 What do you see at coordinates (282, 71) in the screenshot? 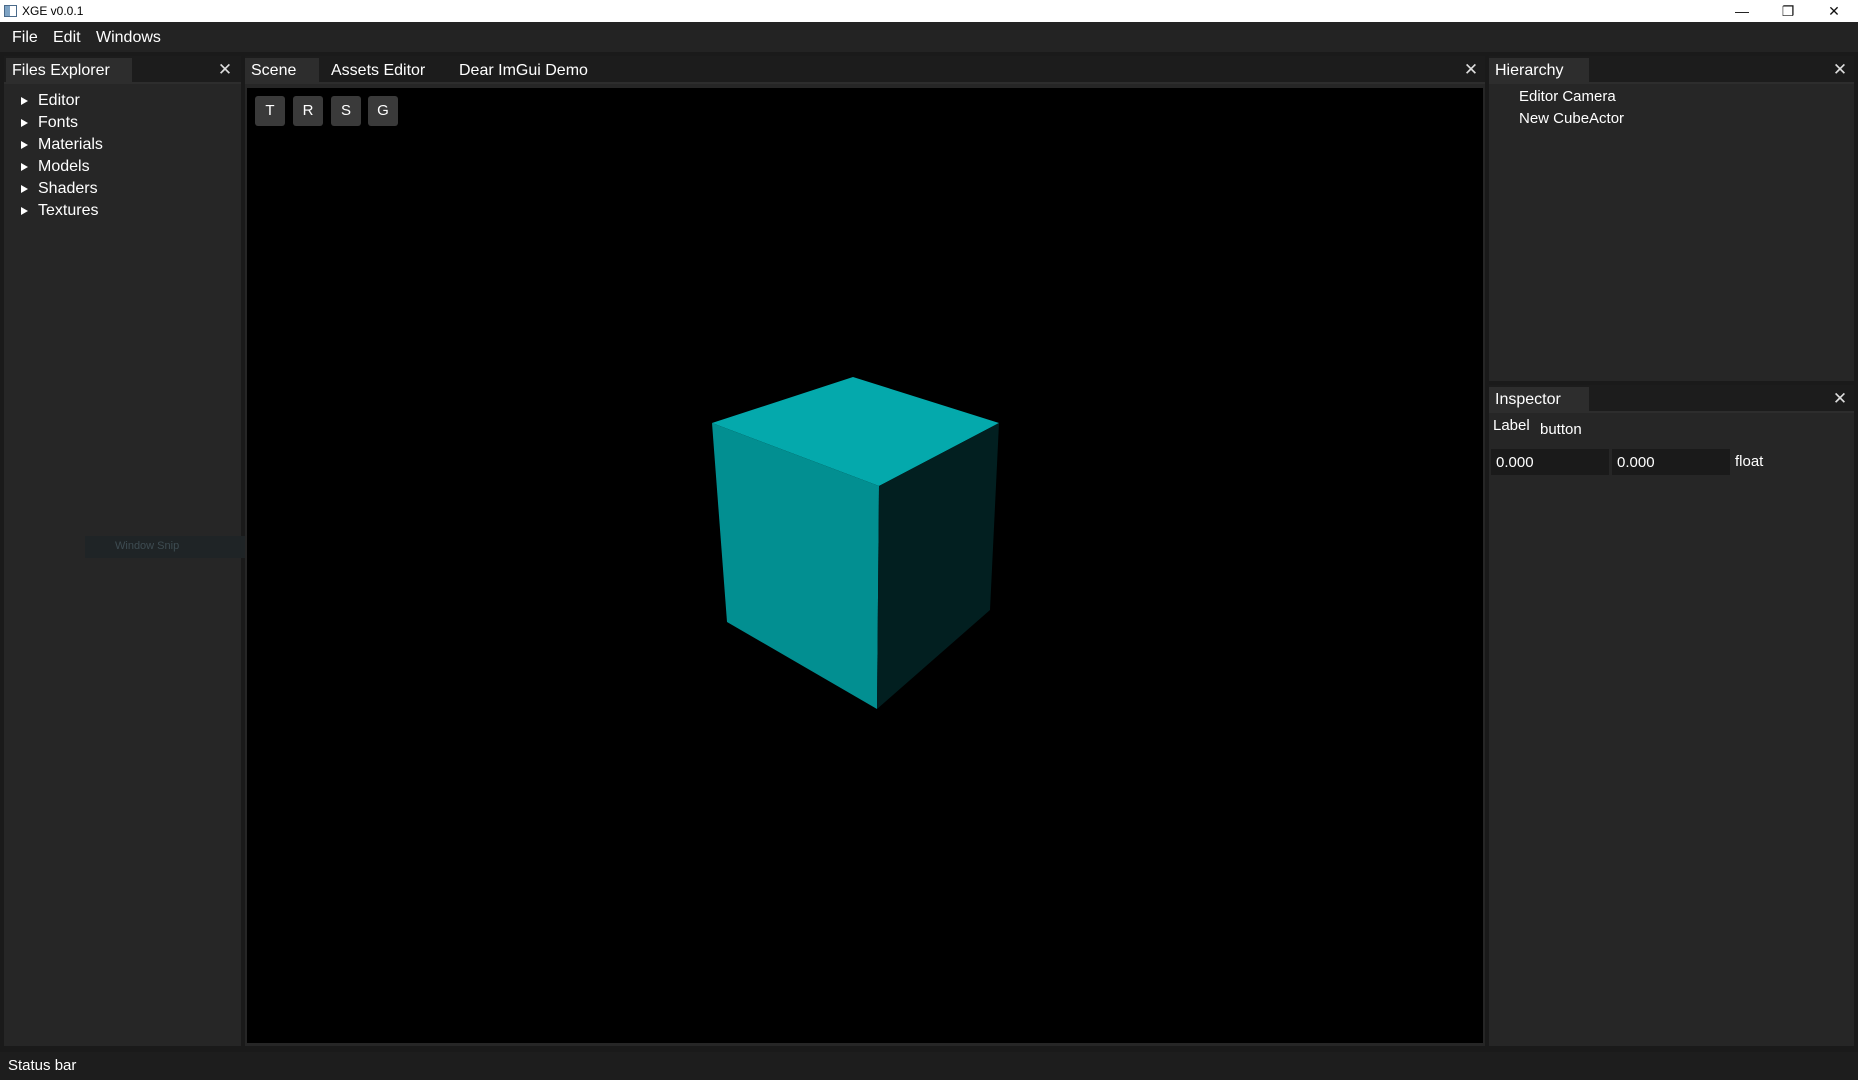
I see `tab-scene: Scene` at bounding box center [282, 71].